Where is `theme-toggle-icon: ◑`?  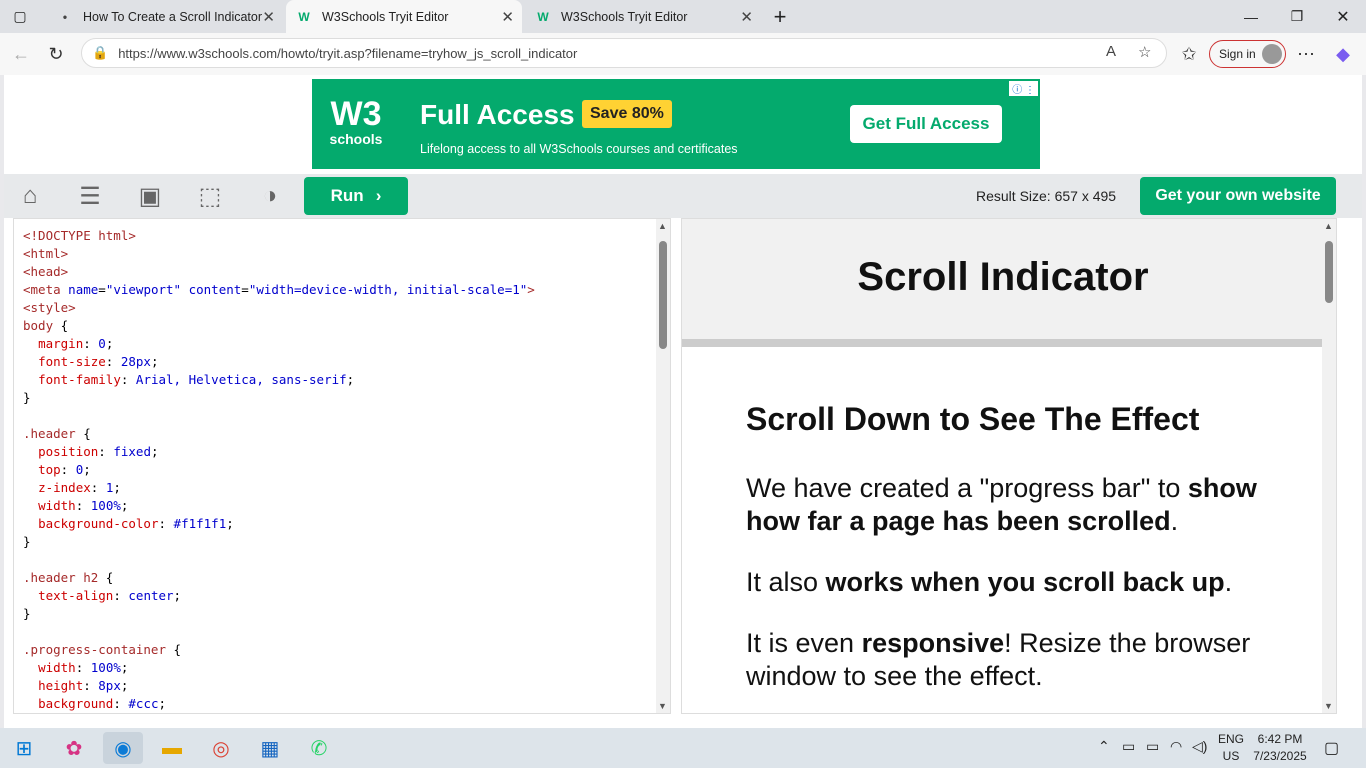 theme-toggle-icon: ◑ is located at coordinates (270, 196).